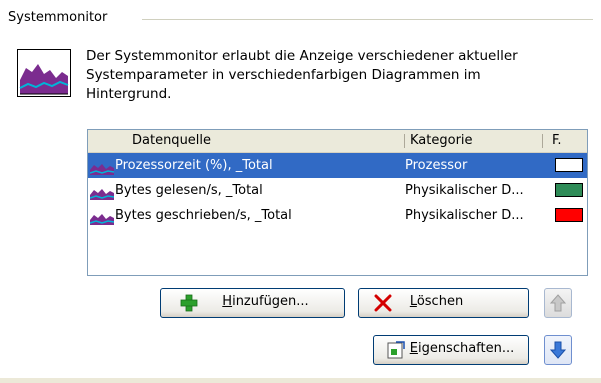 The height and width of the screenshot is (383, 601). What do you see at coordinates (189, 190) in the screenshot?
I see `source-cell: Bytes gelesen/s, _Total` at bounding box center [189, 190].